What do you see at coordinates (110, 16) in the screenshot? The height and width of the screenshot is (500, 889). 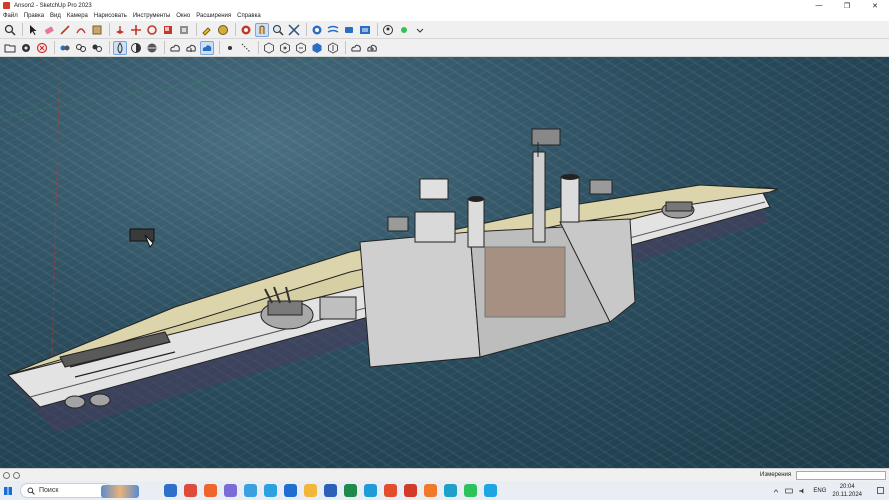 I see `menu-draw: Нарисовать` at bounding box center [110, 16].